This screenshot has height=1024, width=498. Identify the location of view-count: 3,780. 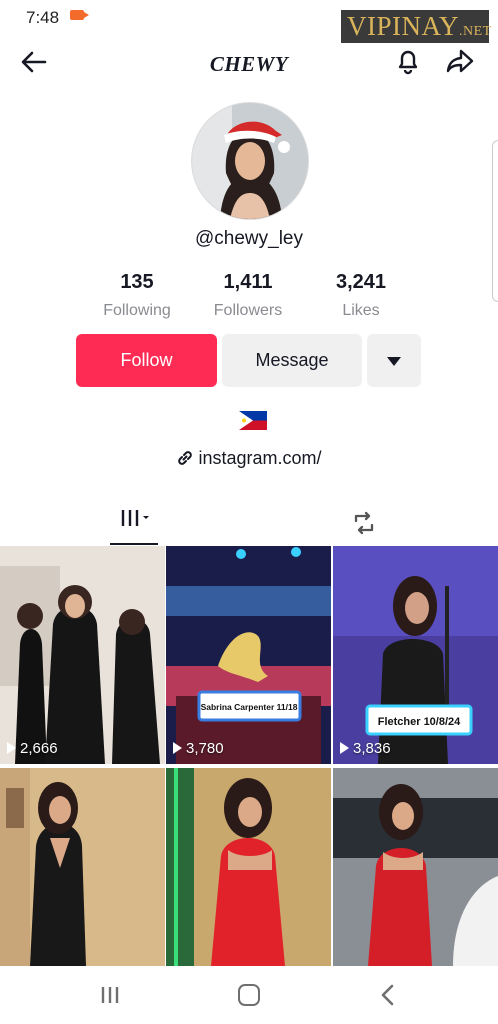
(198, 748).